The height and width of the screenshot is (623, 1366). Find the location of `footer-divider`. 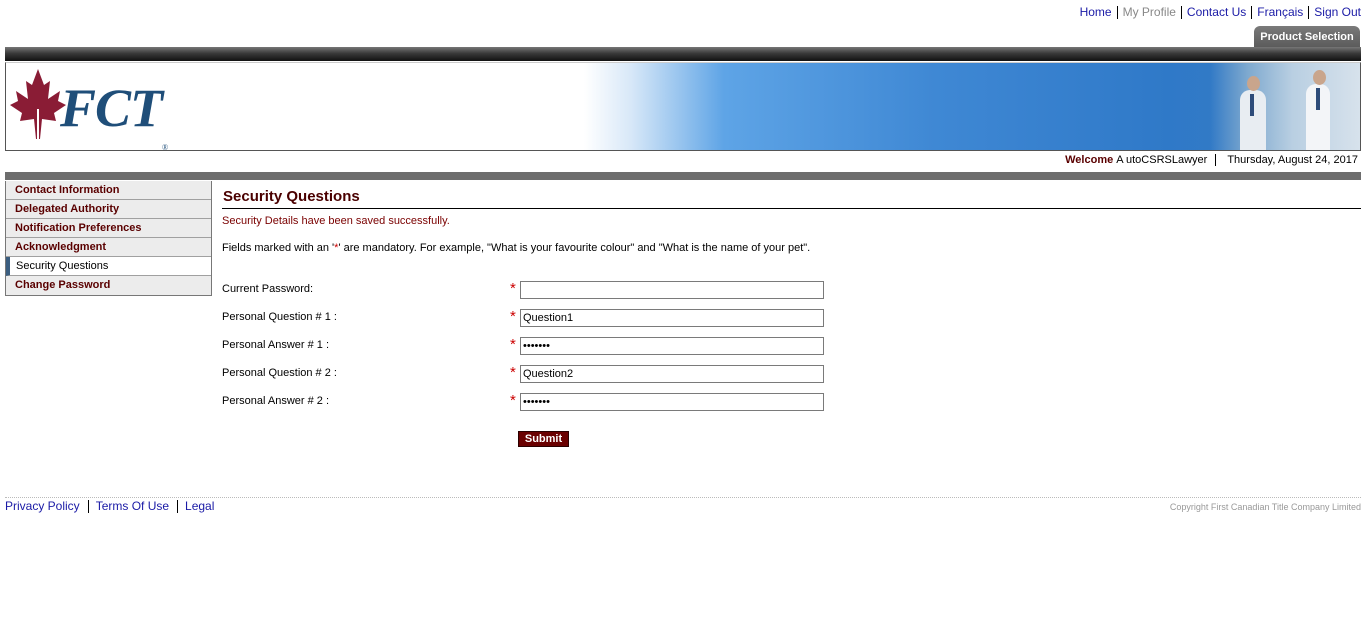

footer-divider is located at coordinates (683, 497).